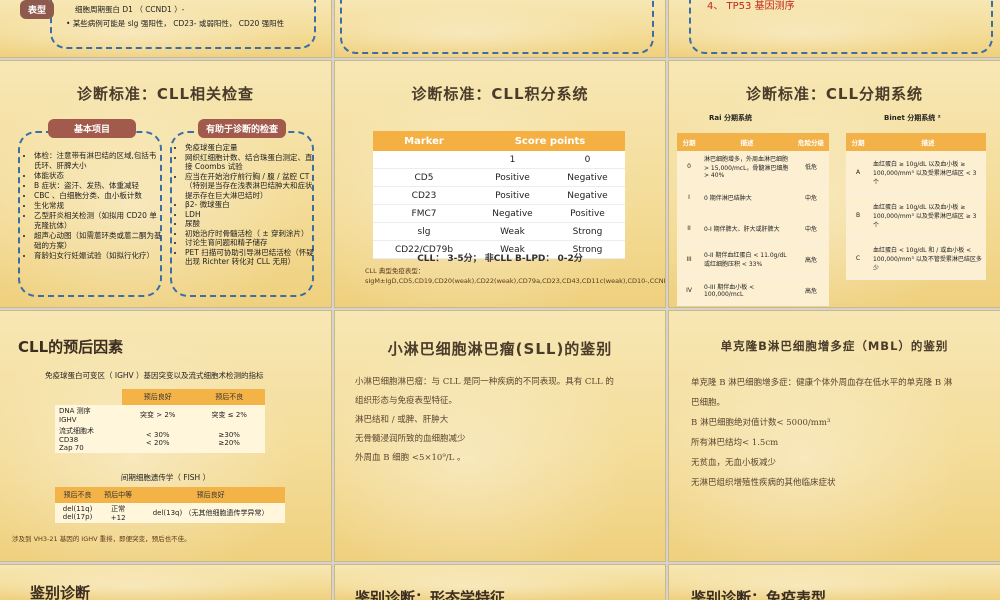  I want to click on slide-tp53: 4、 TP53 基因测序, so click(834, 28).